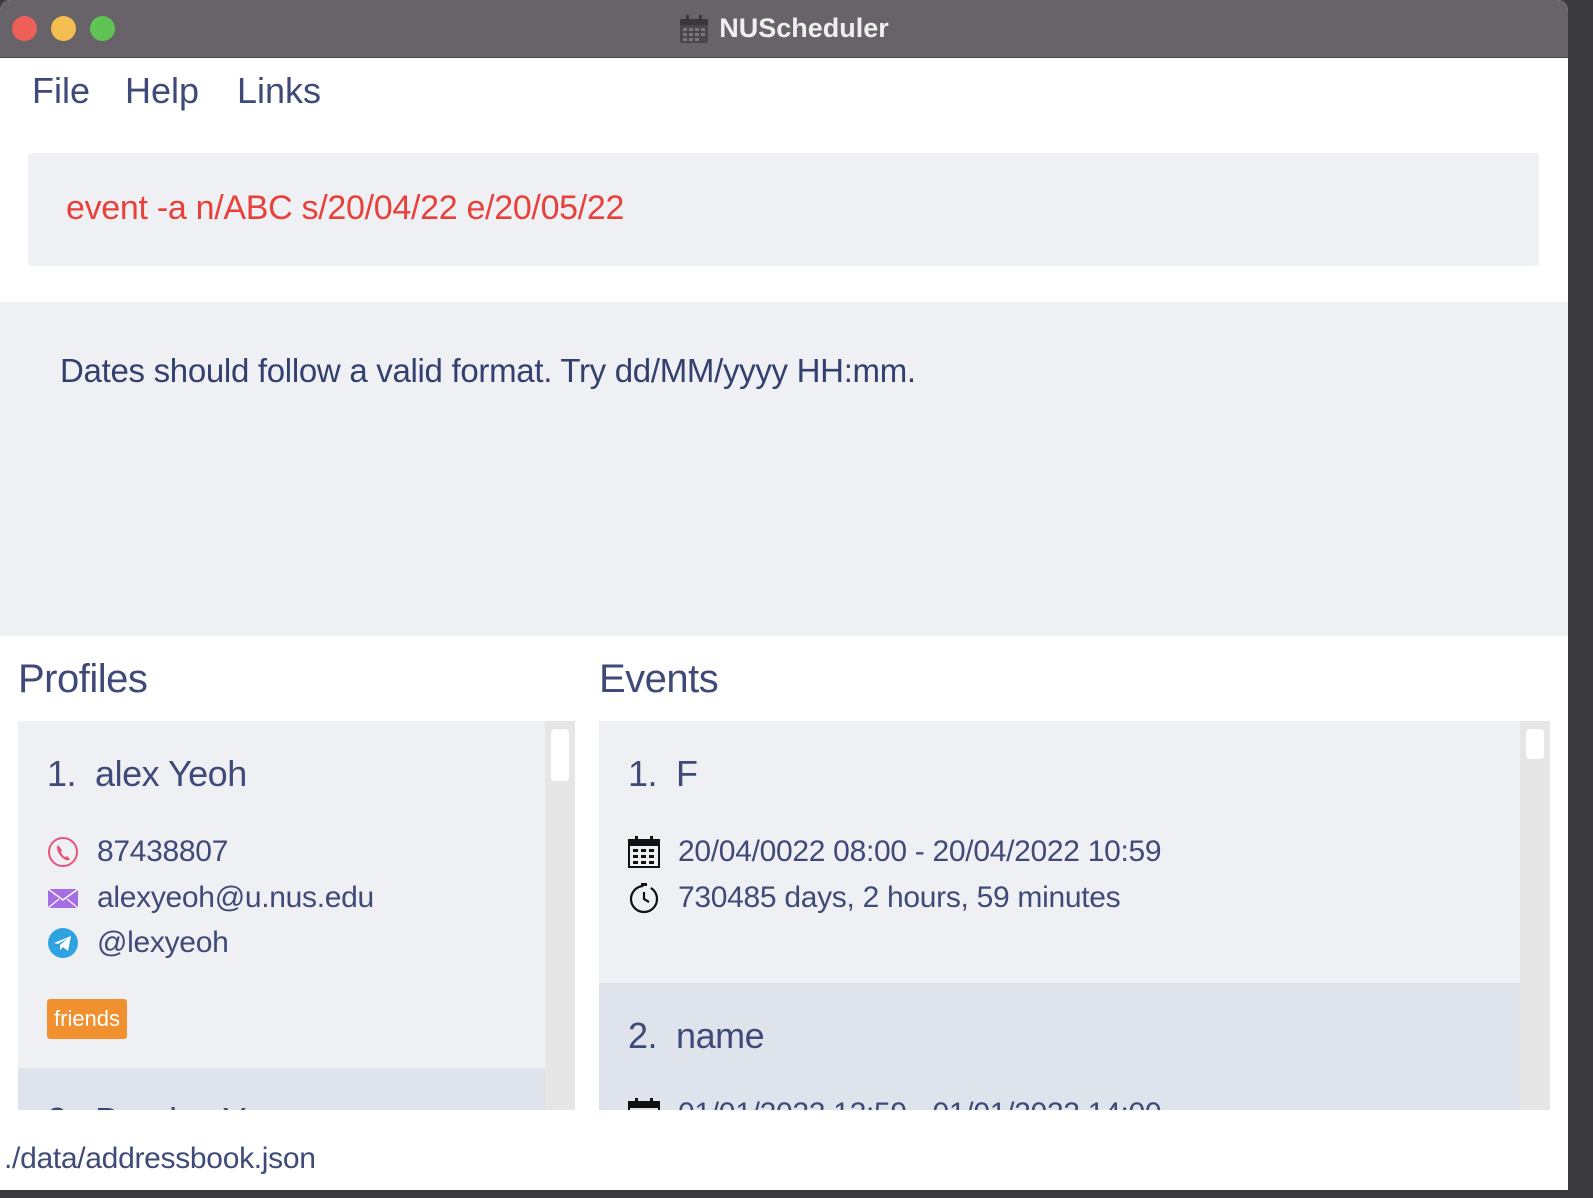 The image size is (1593, 1198). Describe the element at coordinates (63, 943) in the screenshot. I see `telegram-icon` at that location.